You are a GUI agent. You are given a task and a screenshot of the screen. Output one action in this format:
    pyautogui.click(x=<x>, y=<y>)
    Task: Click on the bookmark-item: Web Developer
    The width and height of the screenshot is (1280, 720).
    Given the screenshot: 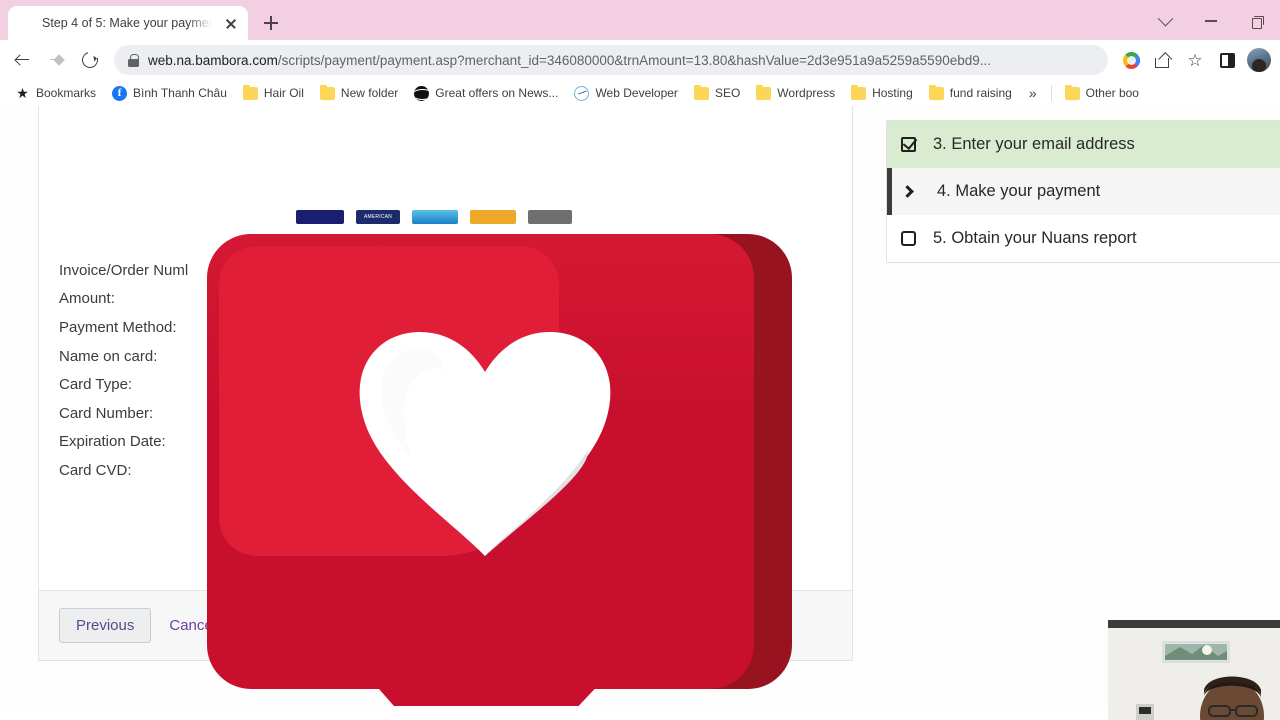 What is the action you would take?
    pyautogui.click(x=626, y=93)
    